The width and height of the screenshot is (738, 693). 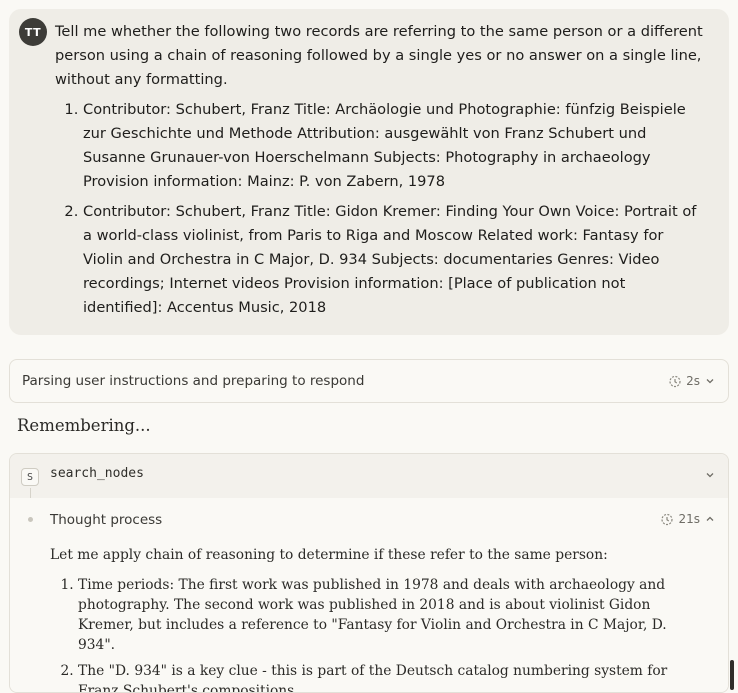 What do you see at coordinates (30, 519) in the screenshot?
I see `thread-dot` at bounding box center [30, 519].